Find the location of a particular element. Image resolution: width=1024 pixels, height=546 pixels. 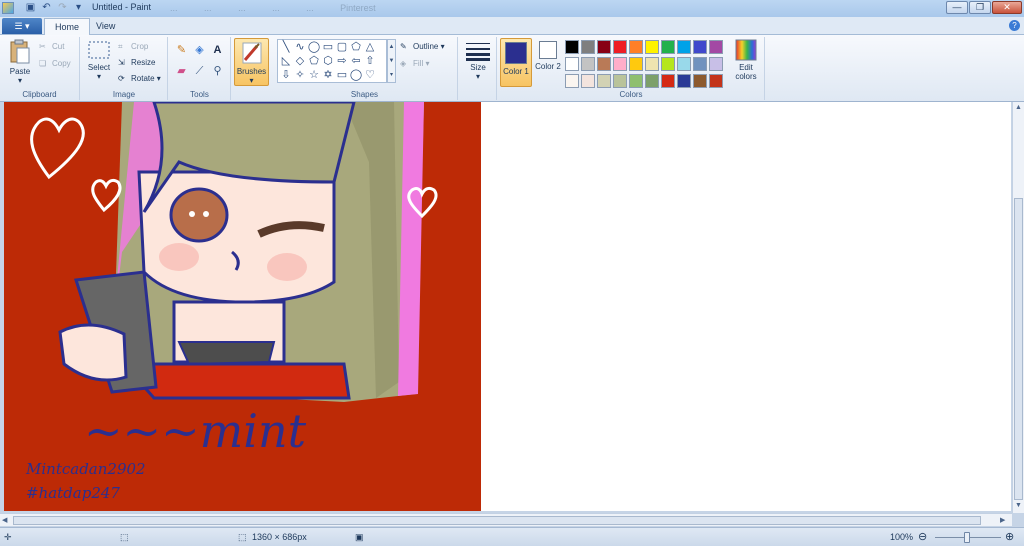

eraser-icon: ▰ is located at coordinates (181, 71).